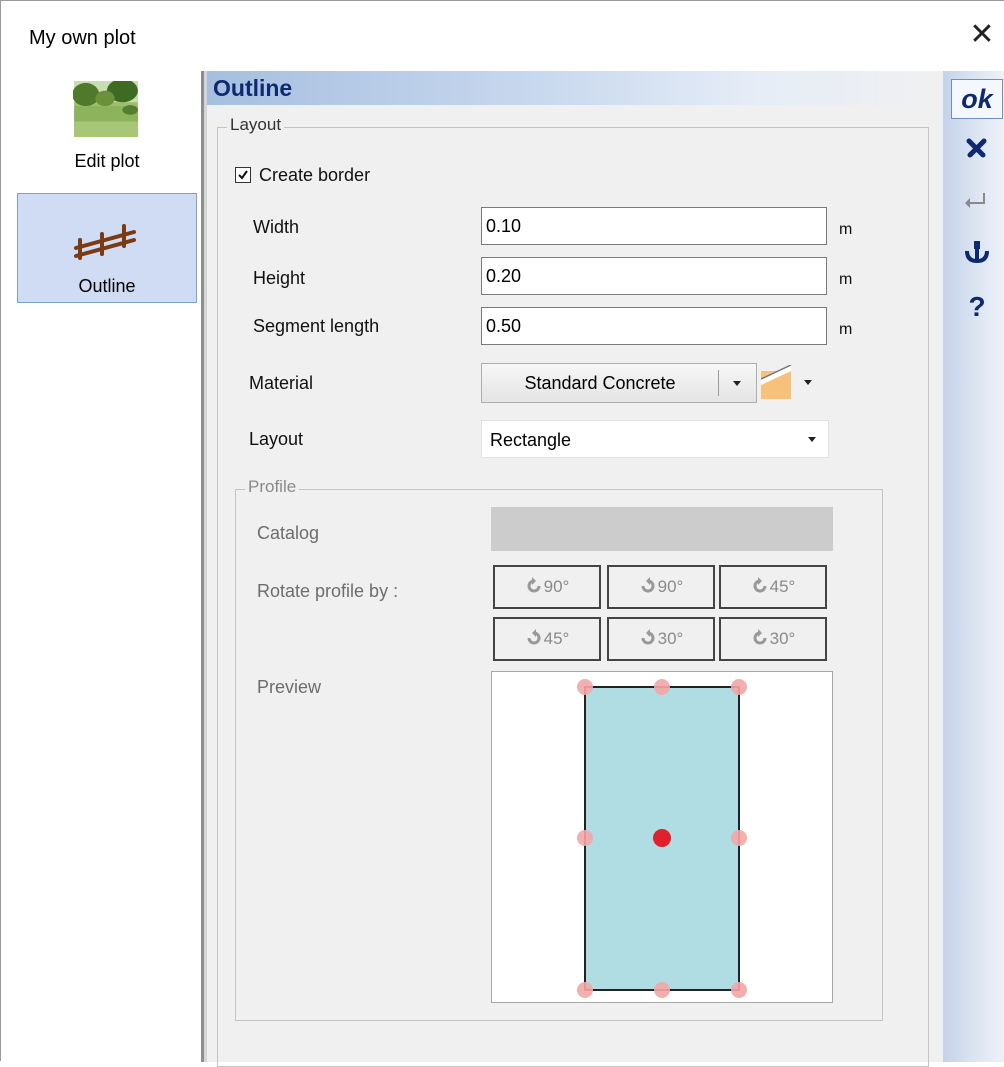  Describe the element at coordinates (975, 200) in the screenshot. I see `enter-icon` at that location.